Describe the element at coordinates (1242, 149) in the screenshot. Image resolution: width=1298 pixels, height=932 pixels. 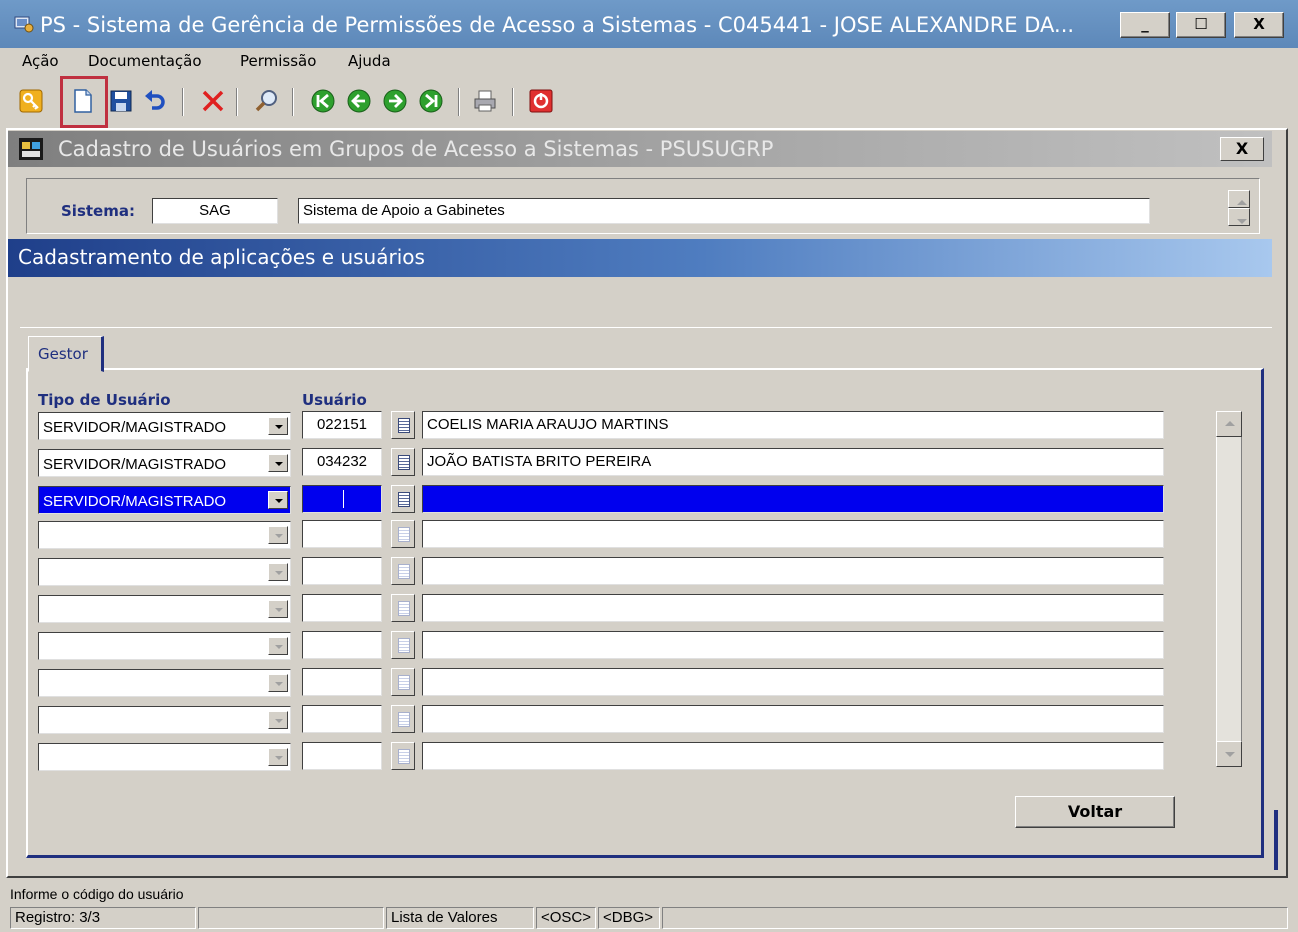
I see `child-close-button: X` at that location.